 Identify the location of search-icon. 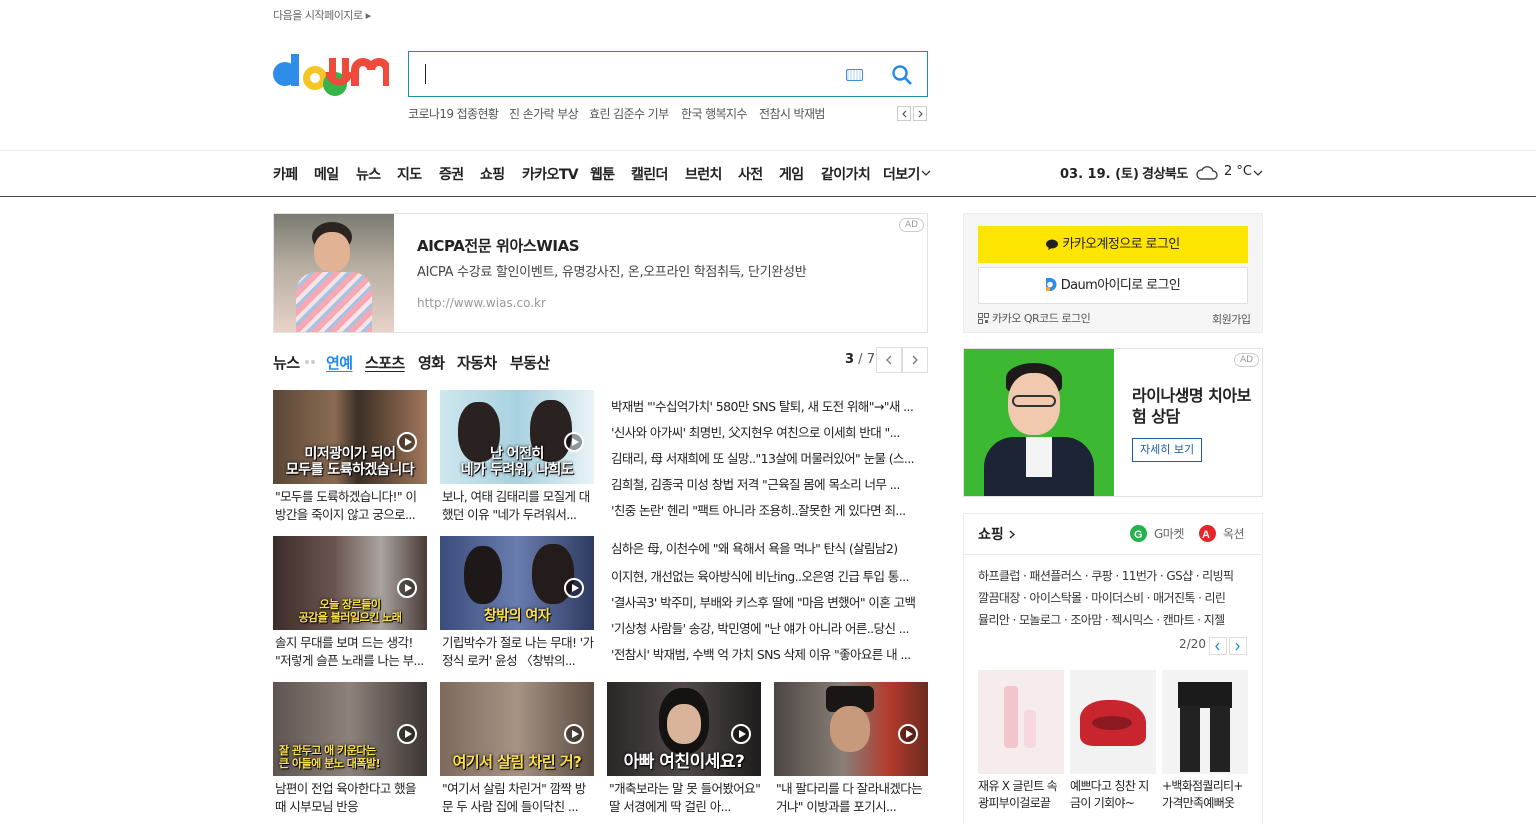
(902, 75).